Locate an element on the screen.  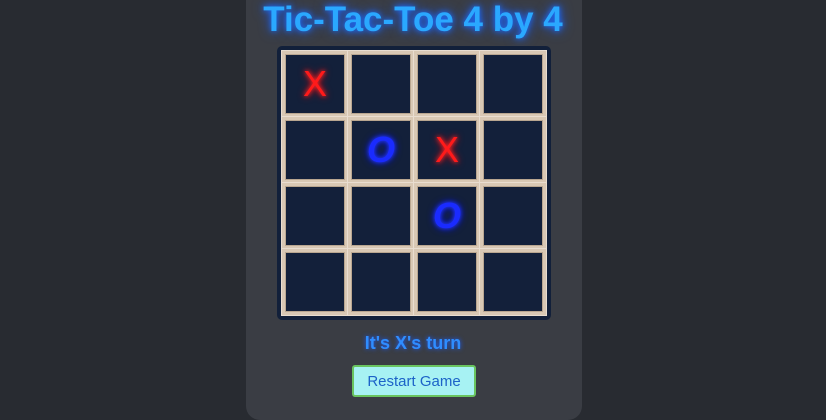
cell-r4-c2 is located at coordinates (381, 282).